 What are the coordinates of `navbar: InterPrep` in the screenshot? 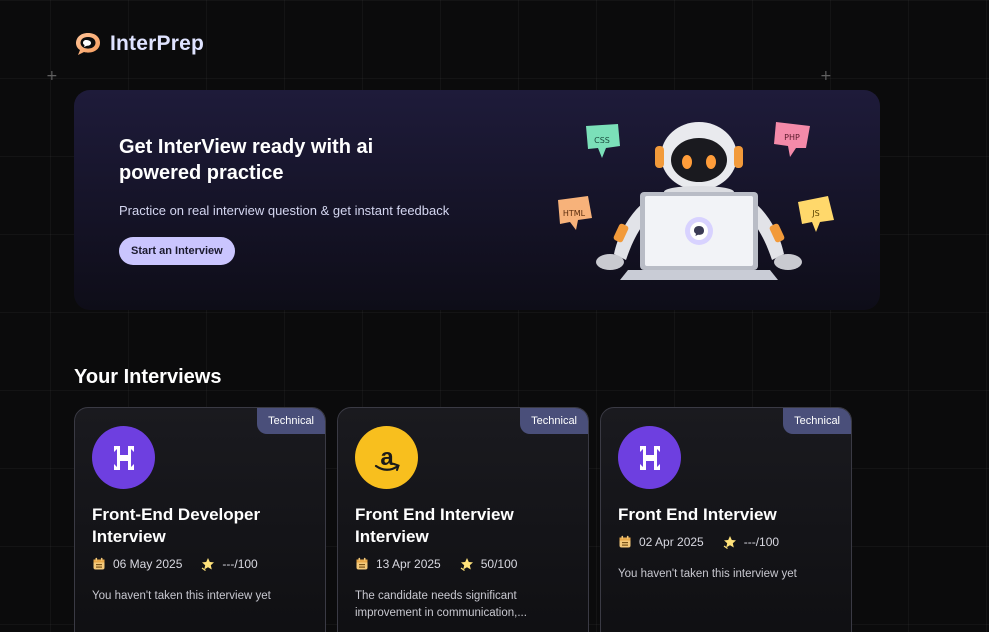 It's located at (139, 44).